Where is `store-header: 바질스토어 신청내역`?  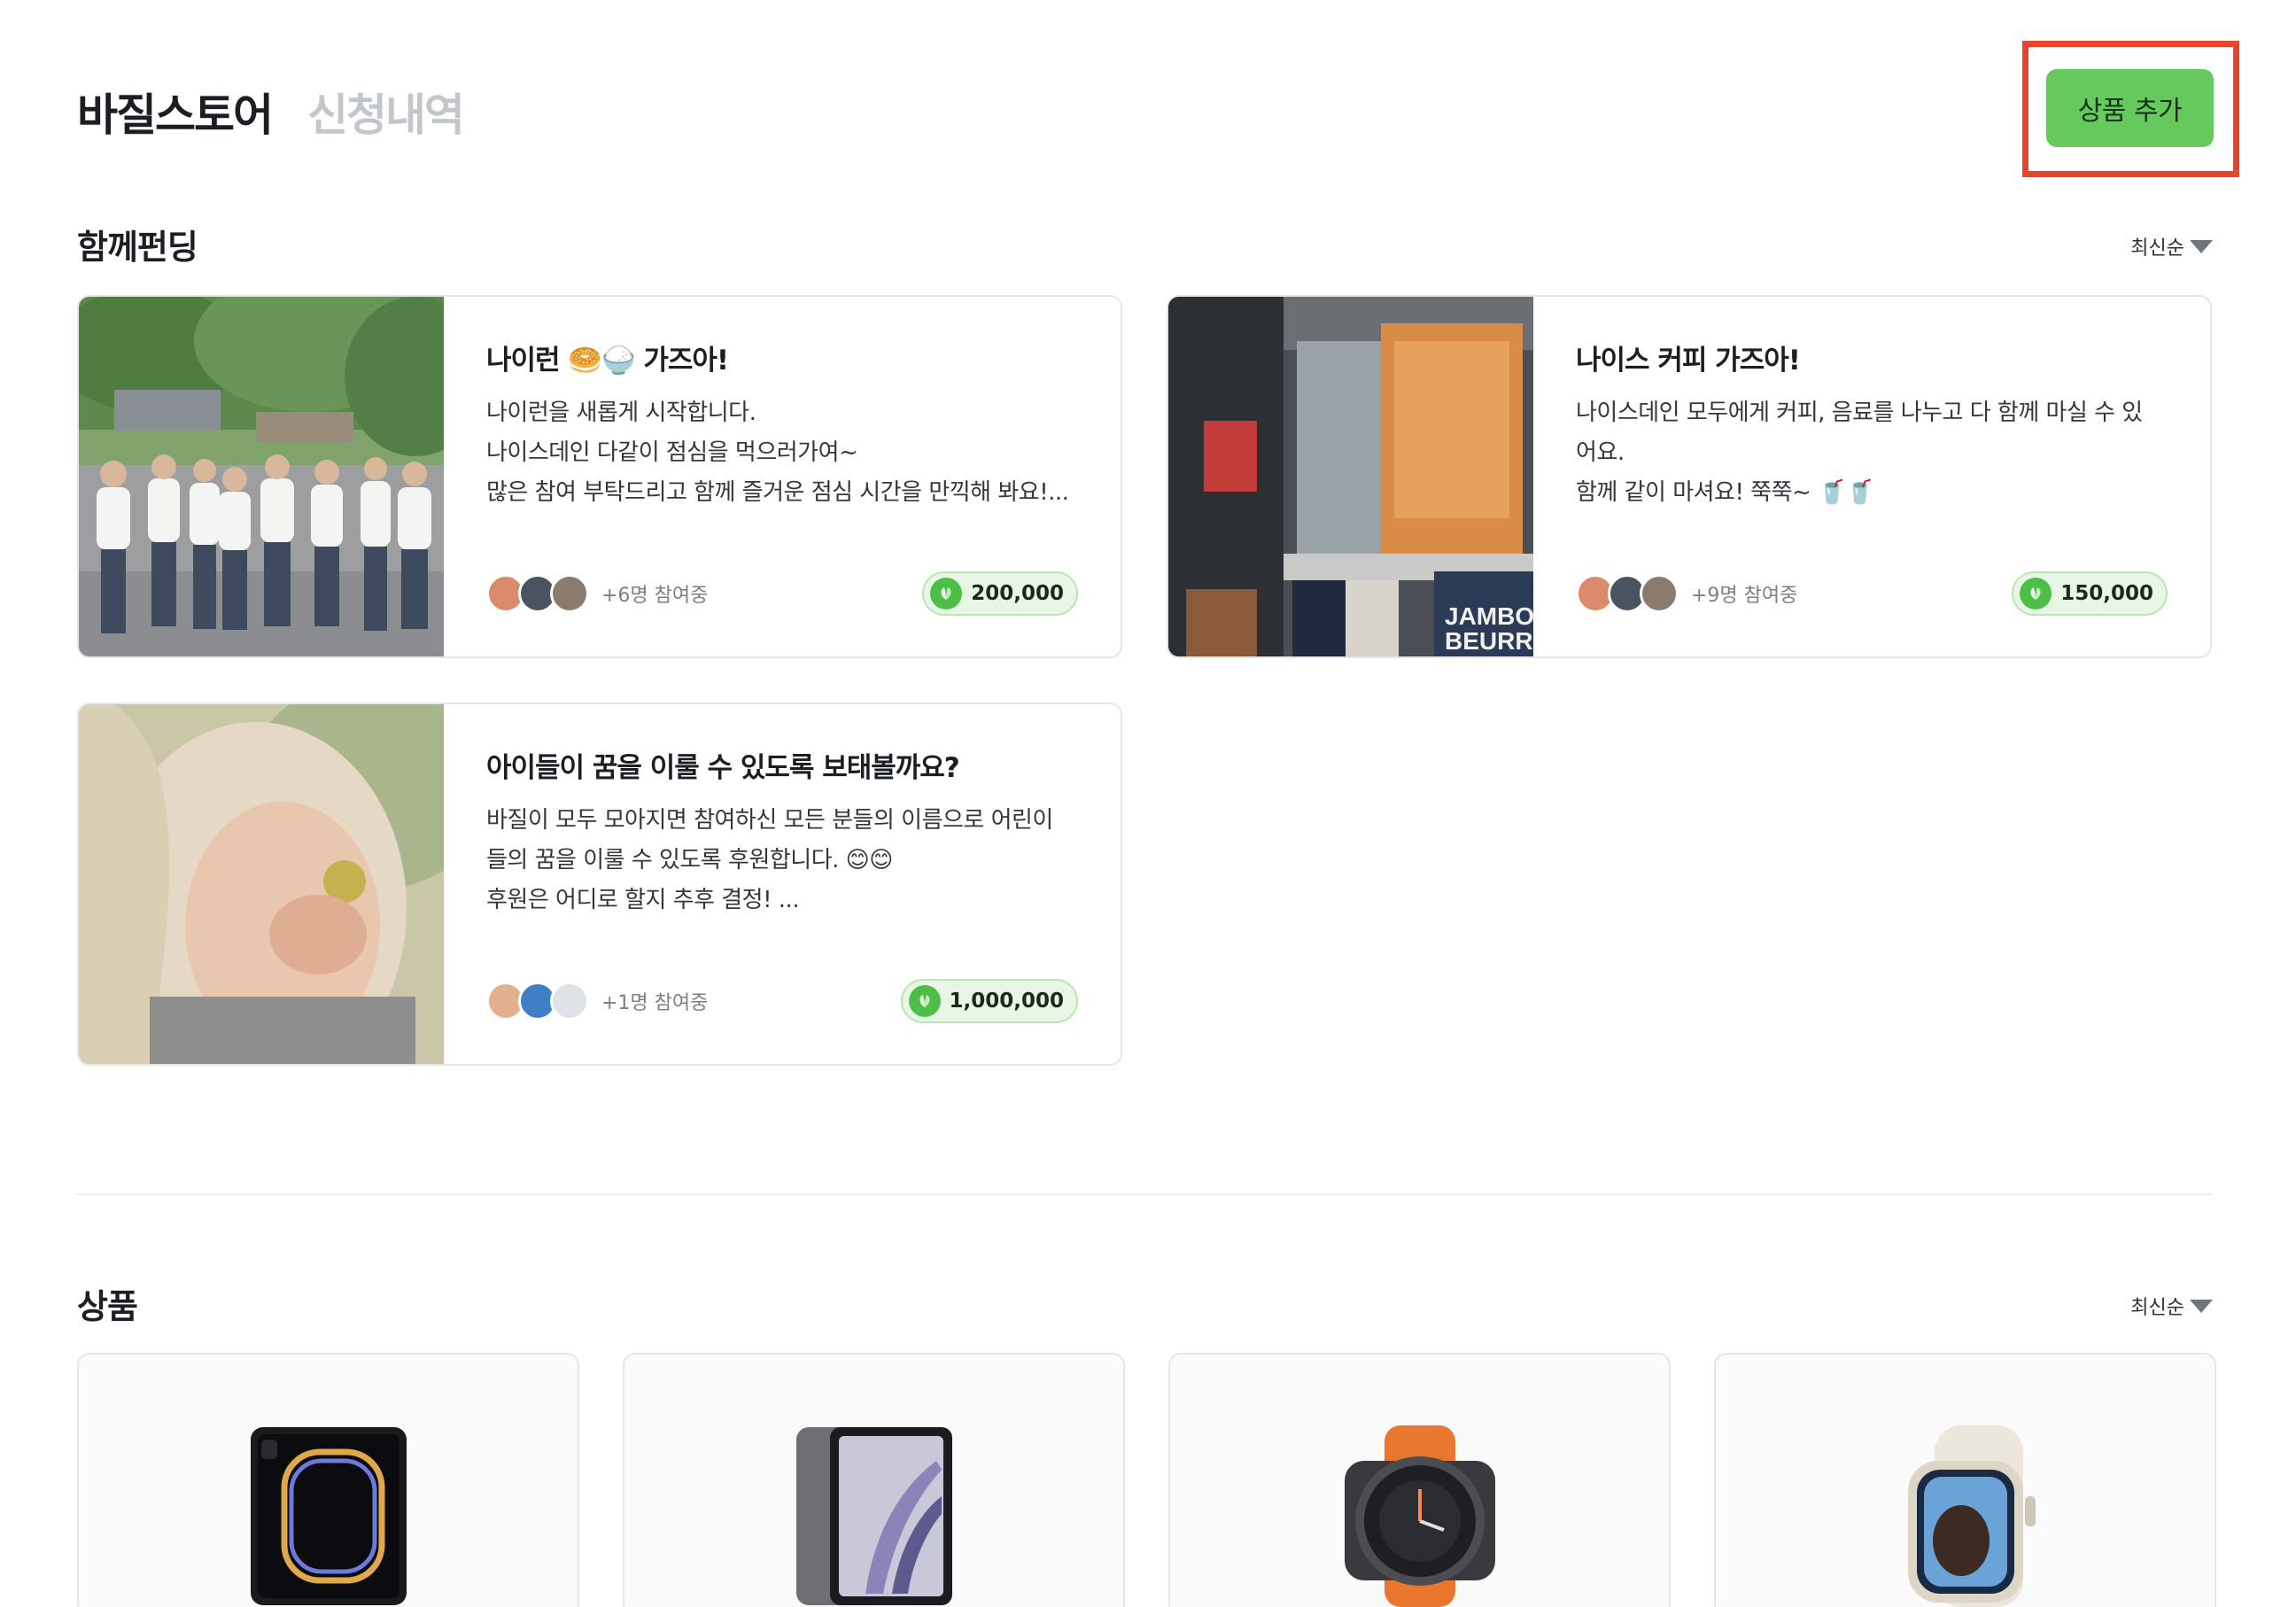
store-header: 바질스토어 신청내역 is located at coordinates (271, 112).